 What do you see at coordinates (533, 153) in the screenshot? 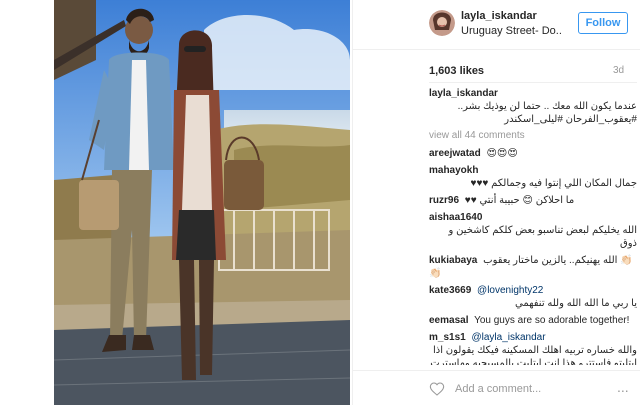
I see `comment-item: areejwatad 😍😍😍` at bounding box center [533, 153].